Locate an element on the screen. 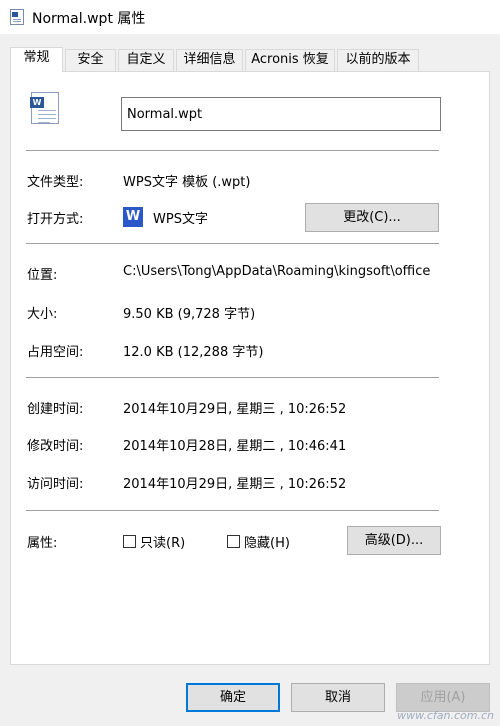 The width and height of the screenshot is (500, 726). attributes-label: 属性: is located at coordinates (42, 543).